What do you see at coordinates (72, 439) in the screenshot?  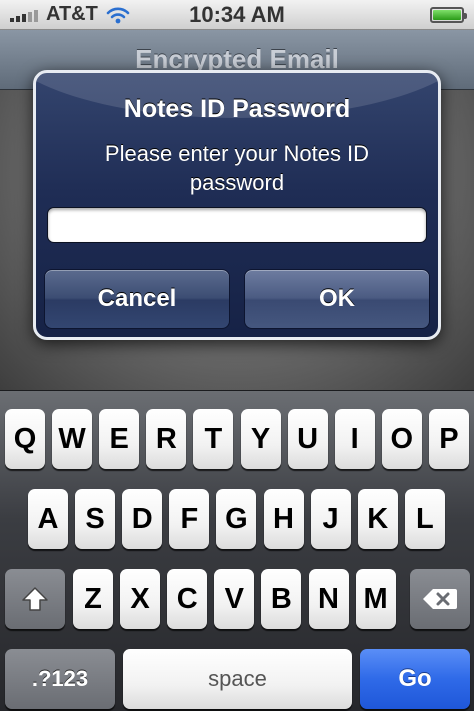 I see `key-w: W` at bounding box center [72, 439].